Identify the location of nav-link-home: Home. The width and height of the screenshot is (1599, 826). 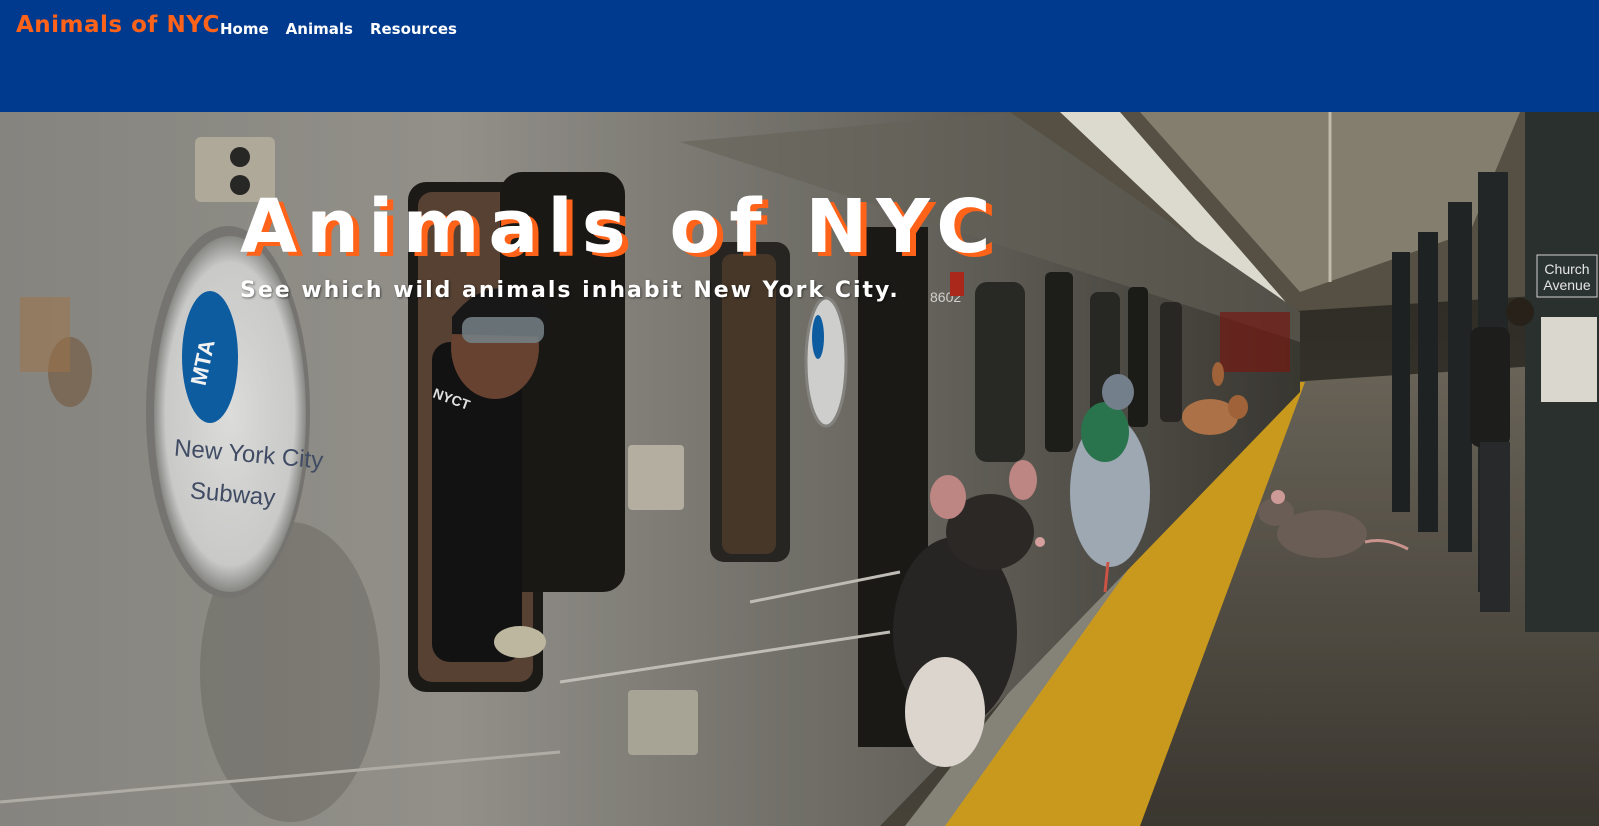
(244, 29).